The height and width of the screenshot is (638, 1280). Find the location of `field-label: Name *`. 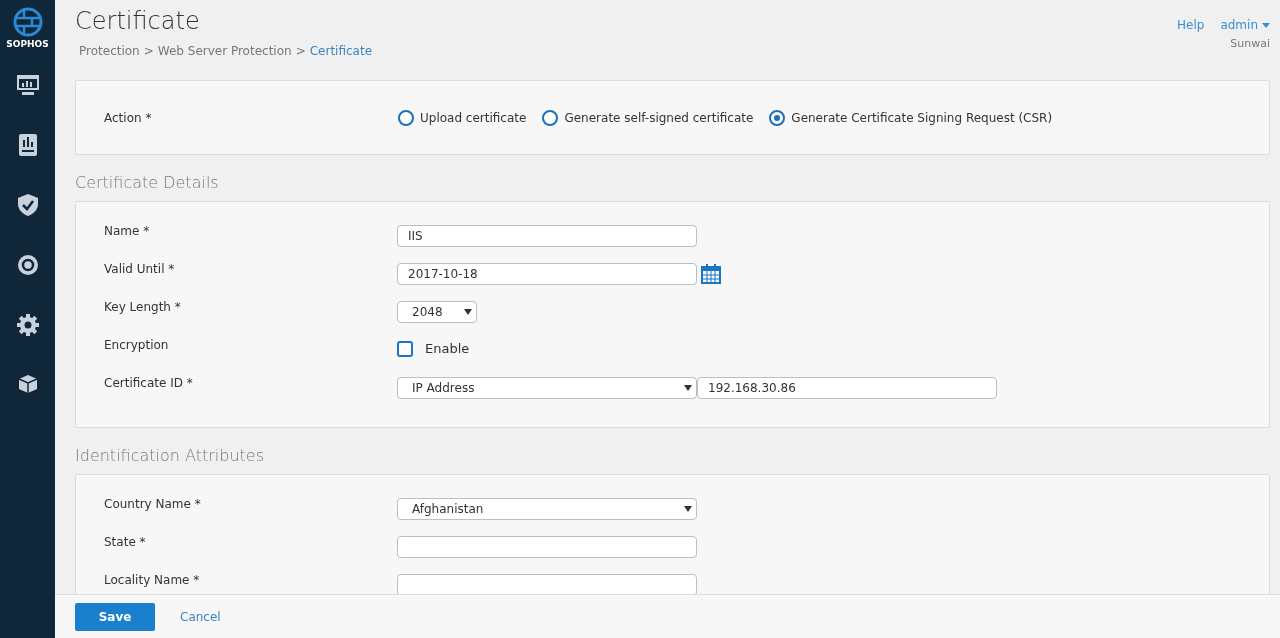

field-label: Name * is located at coordinates (127, 231).